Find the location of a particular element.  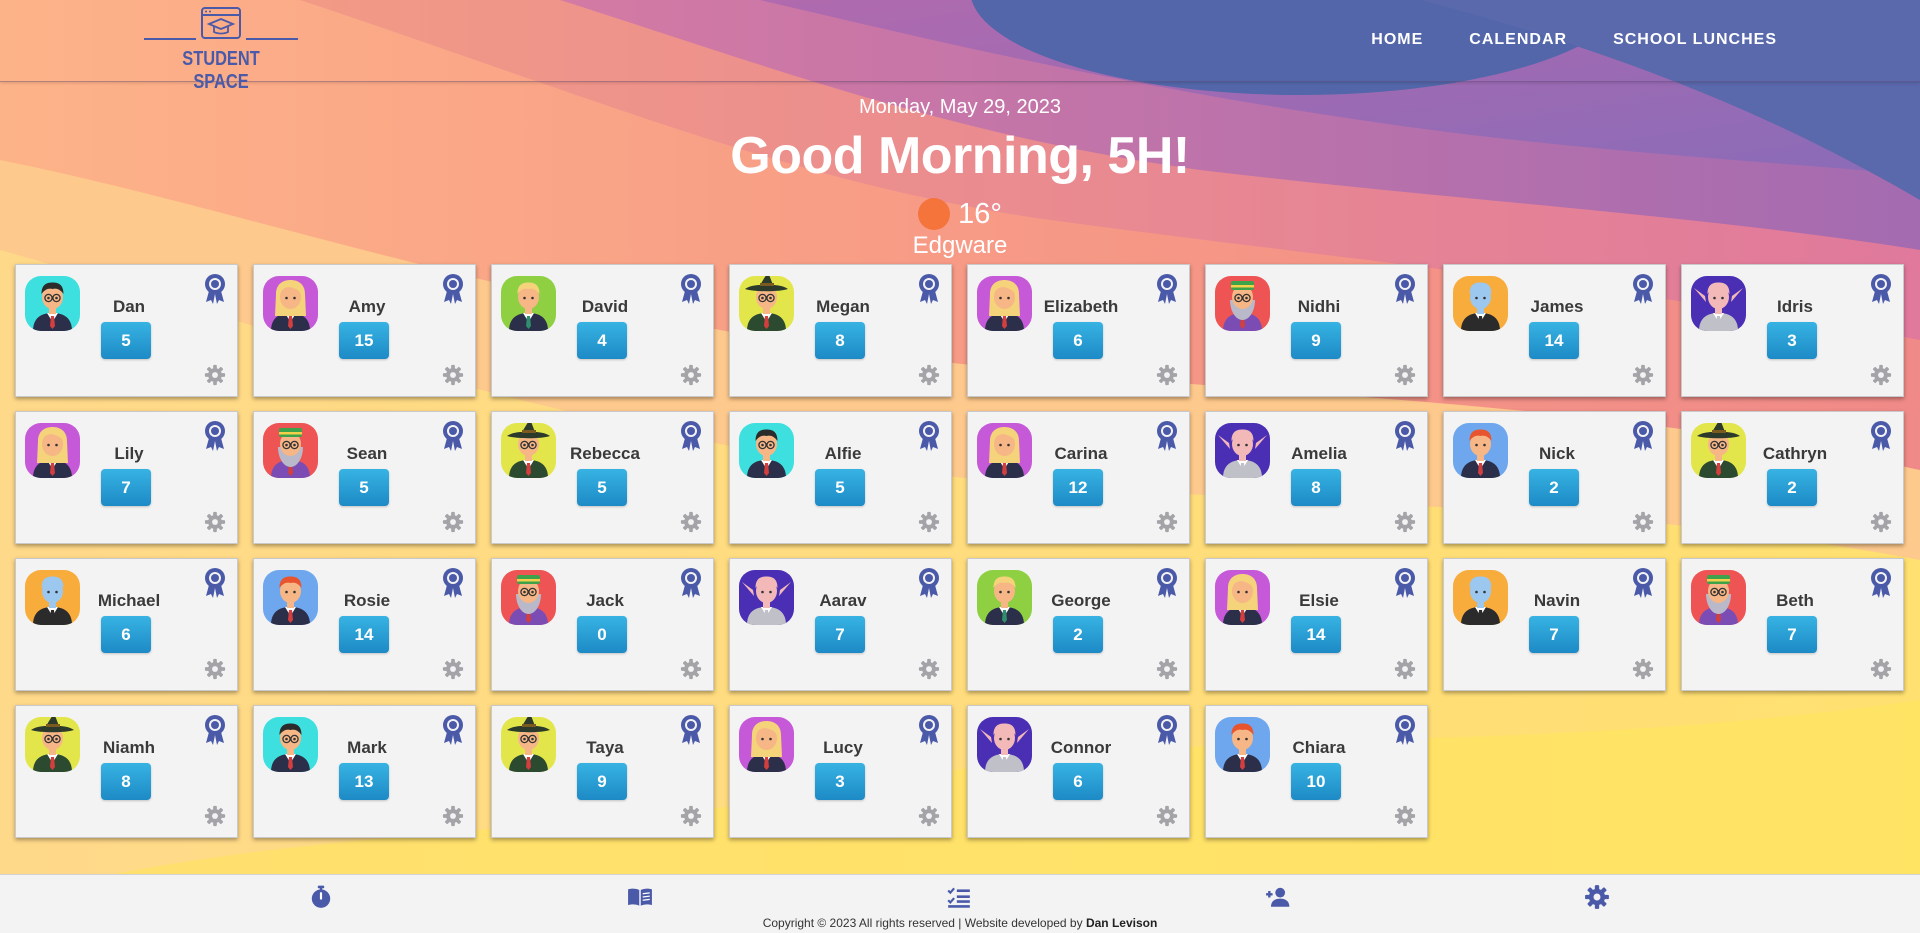

student-card: Chiara 10 is located at coordinates (1316, 771).